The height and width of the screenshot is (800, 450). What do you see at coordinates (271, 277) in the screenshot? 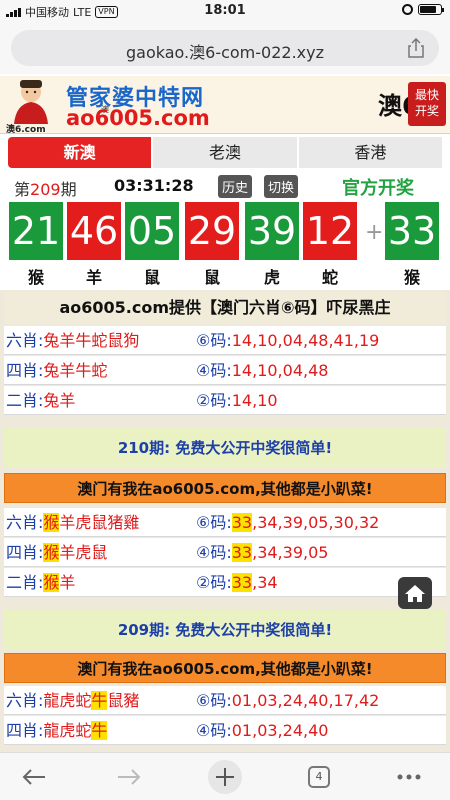
I see `ball-5-zodiac: 虎` at bounding box center [271, 277].